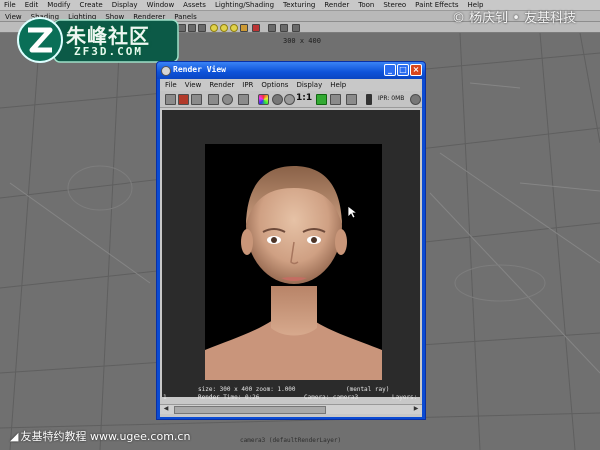 Image resolution: width=600 pixels, height=450 pixels. What do you see at coordinates (244, 5) in the screenshot?
I see `menu-lighting-shading: Lighting/Shading` at bounding box center [244, 5].